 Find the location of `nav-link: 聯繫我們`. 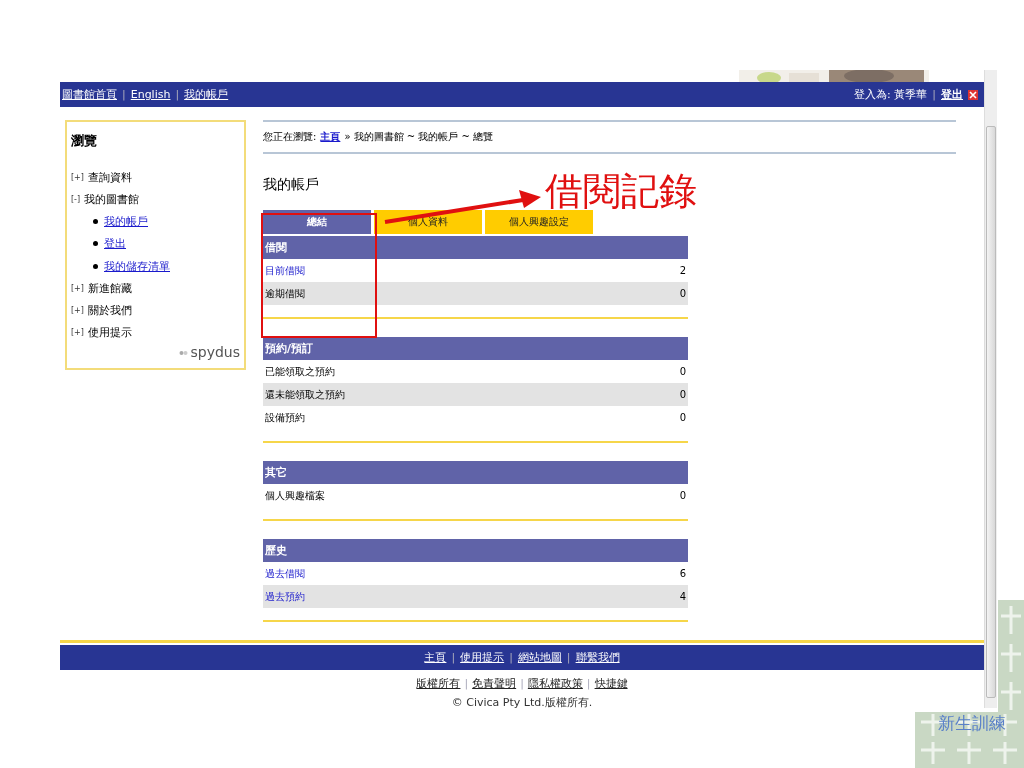

nav-link: 聯繫我們 is located at coordinates (597, 657).